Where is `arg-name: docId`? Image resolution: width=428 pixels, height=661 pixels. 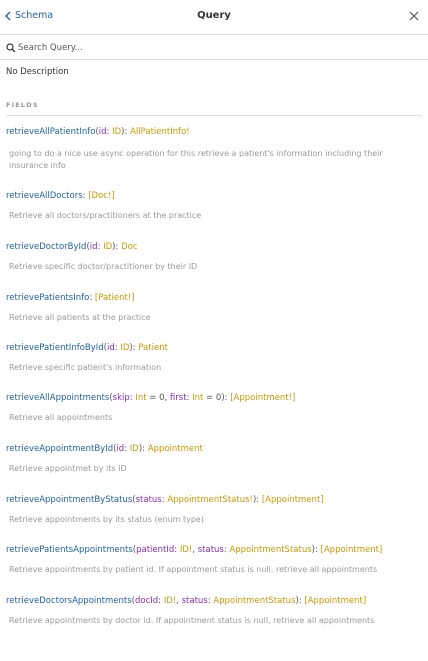 arg-name: docId is located at coordinates (146, 601).